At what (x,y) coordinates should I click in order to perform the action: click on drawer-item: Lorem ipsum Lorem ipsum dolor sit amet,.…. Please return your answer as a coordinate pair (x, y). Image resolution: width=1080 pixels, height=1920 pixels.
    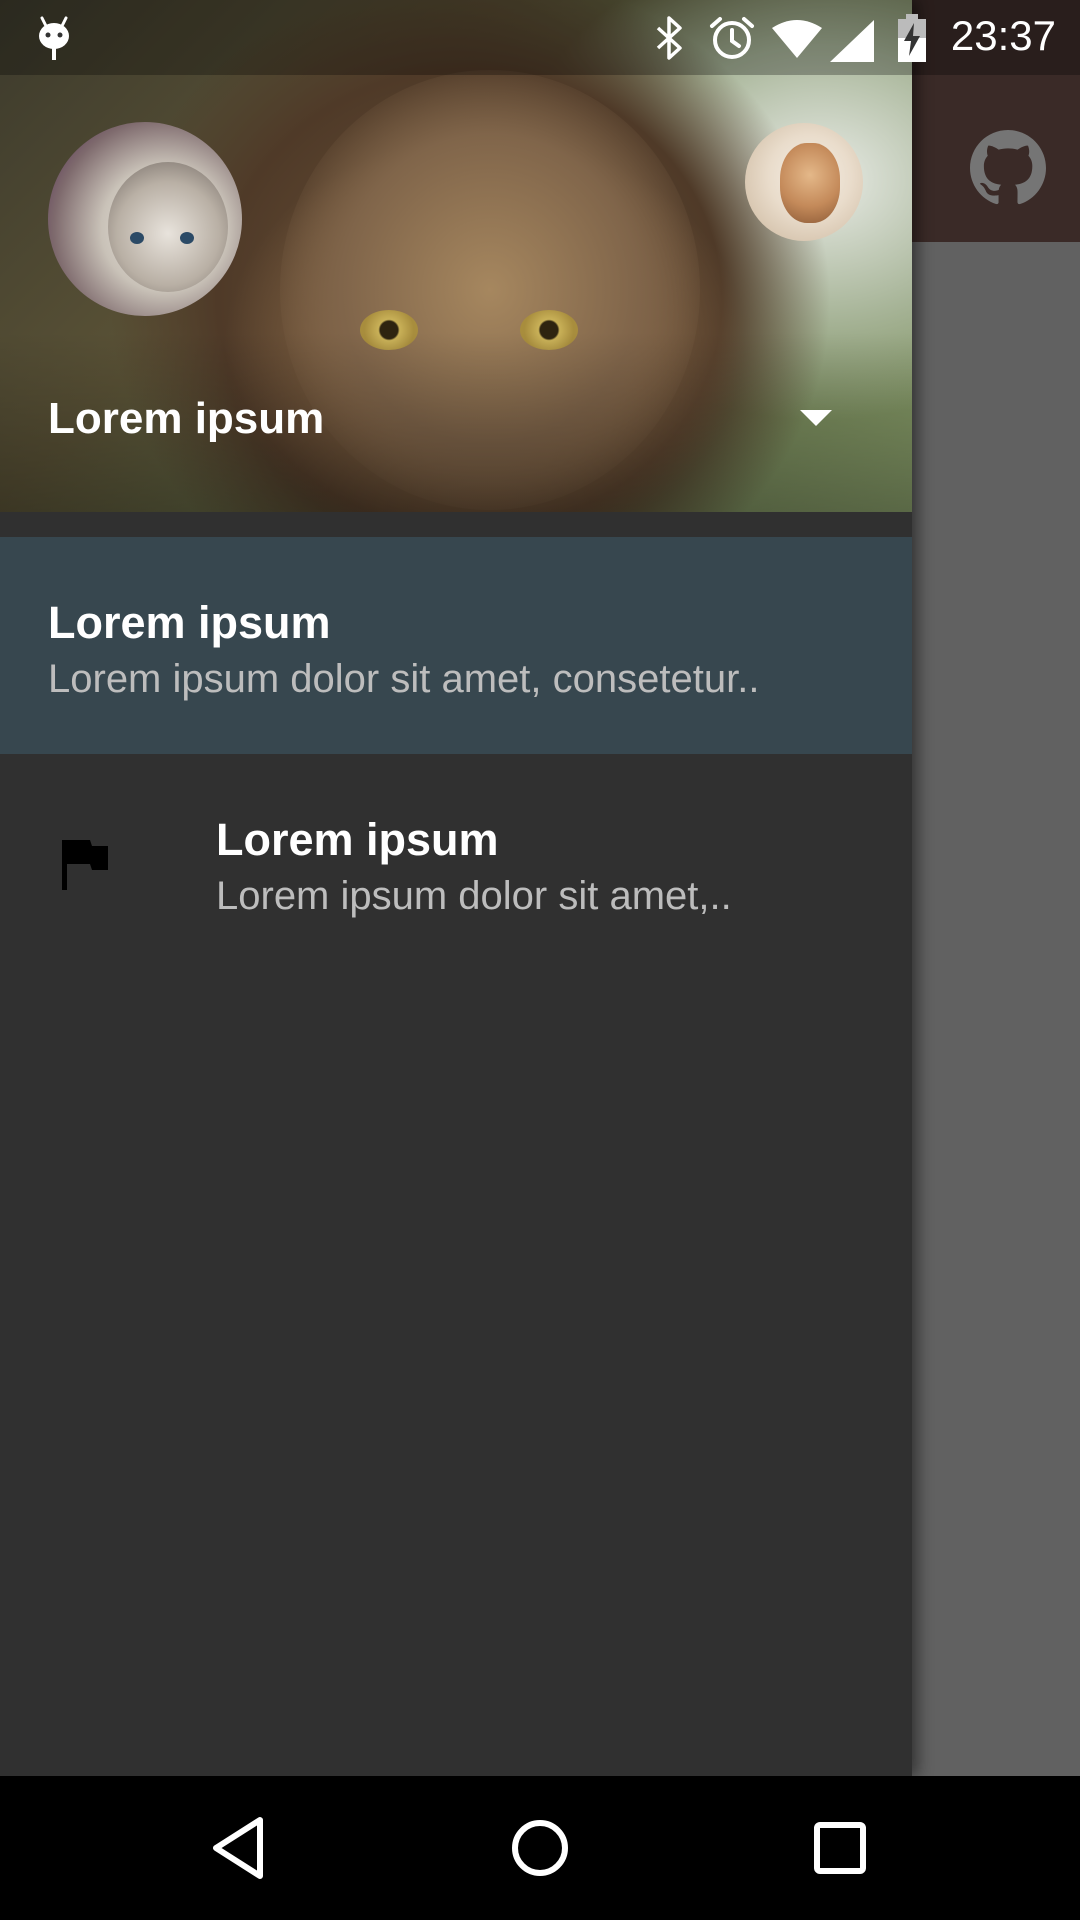
    Looking at the image, I should click on (456, 862).